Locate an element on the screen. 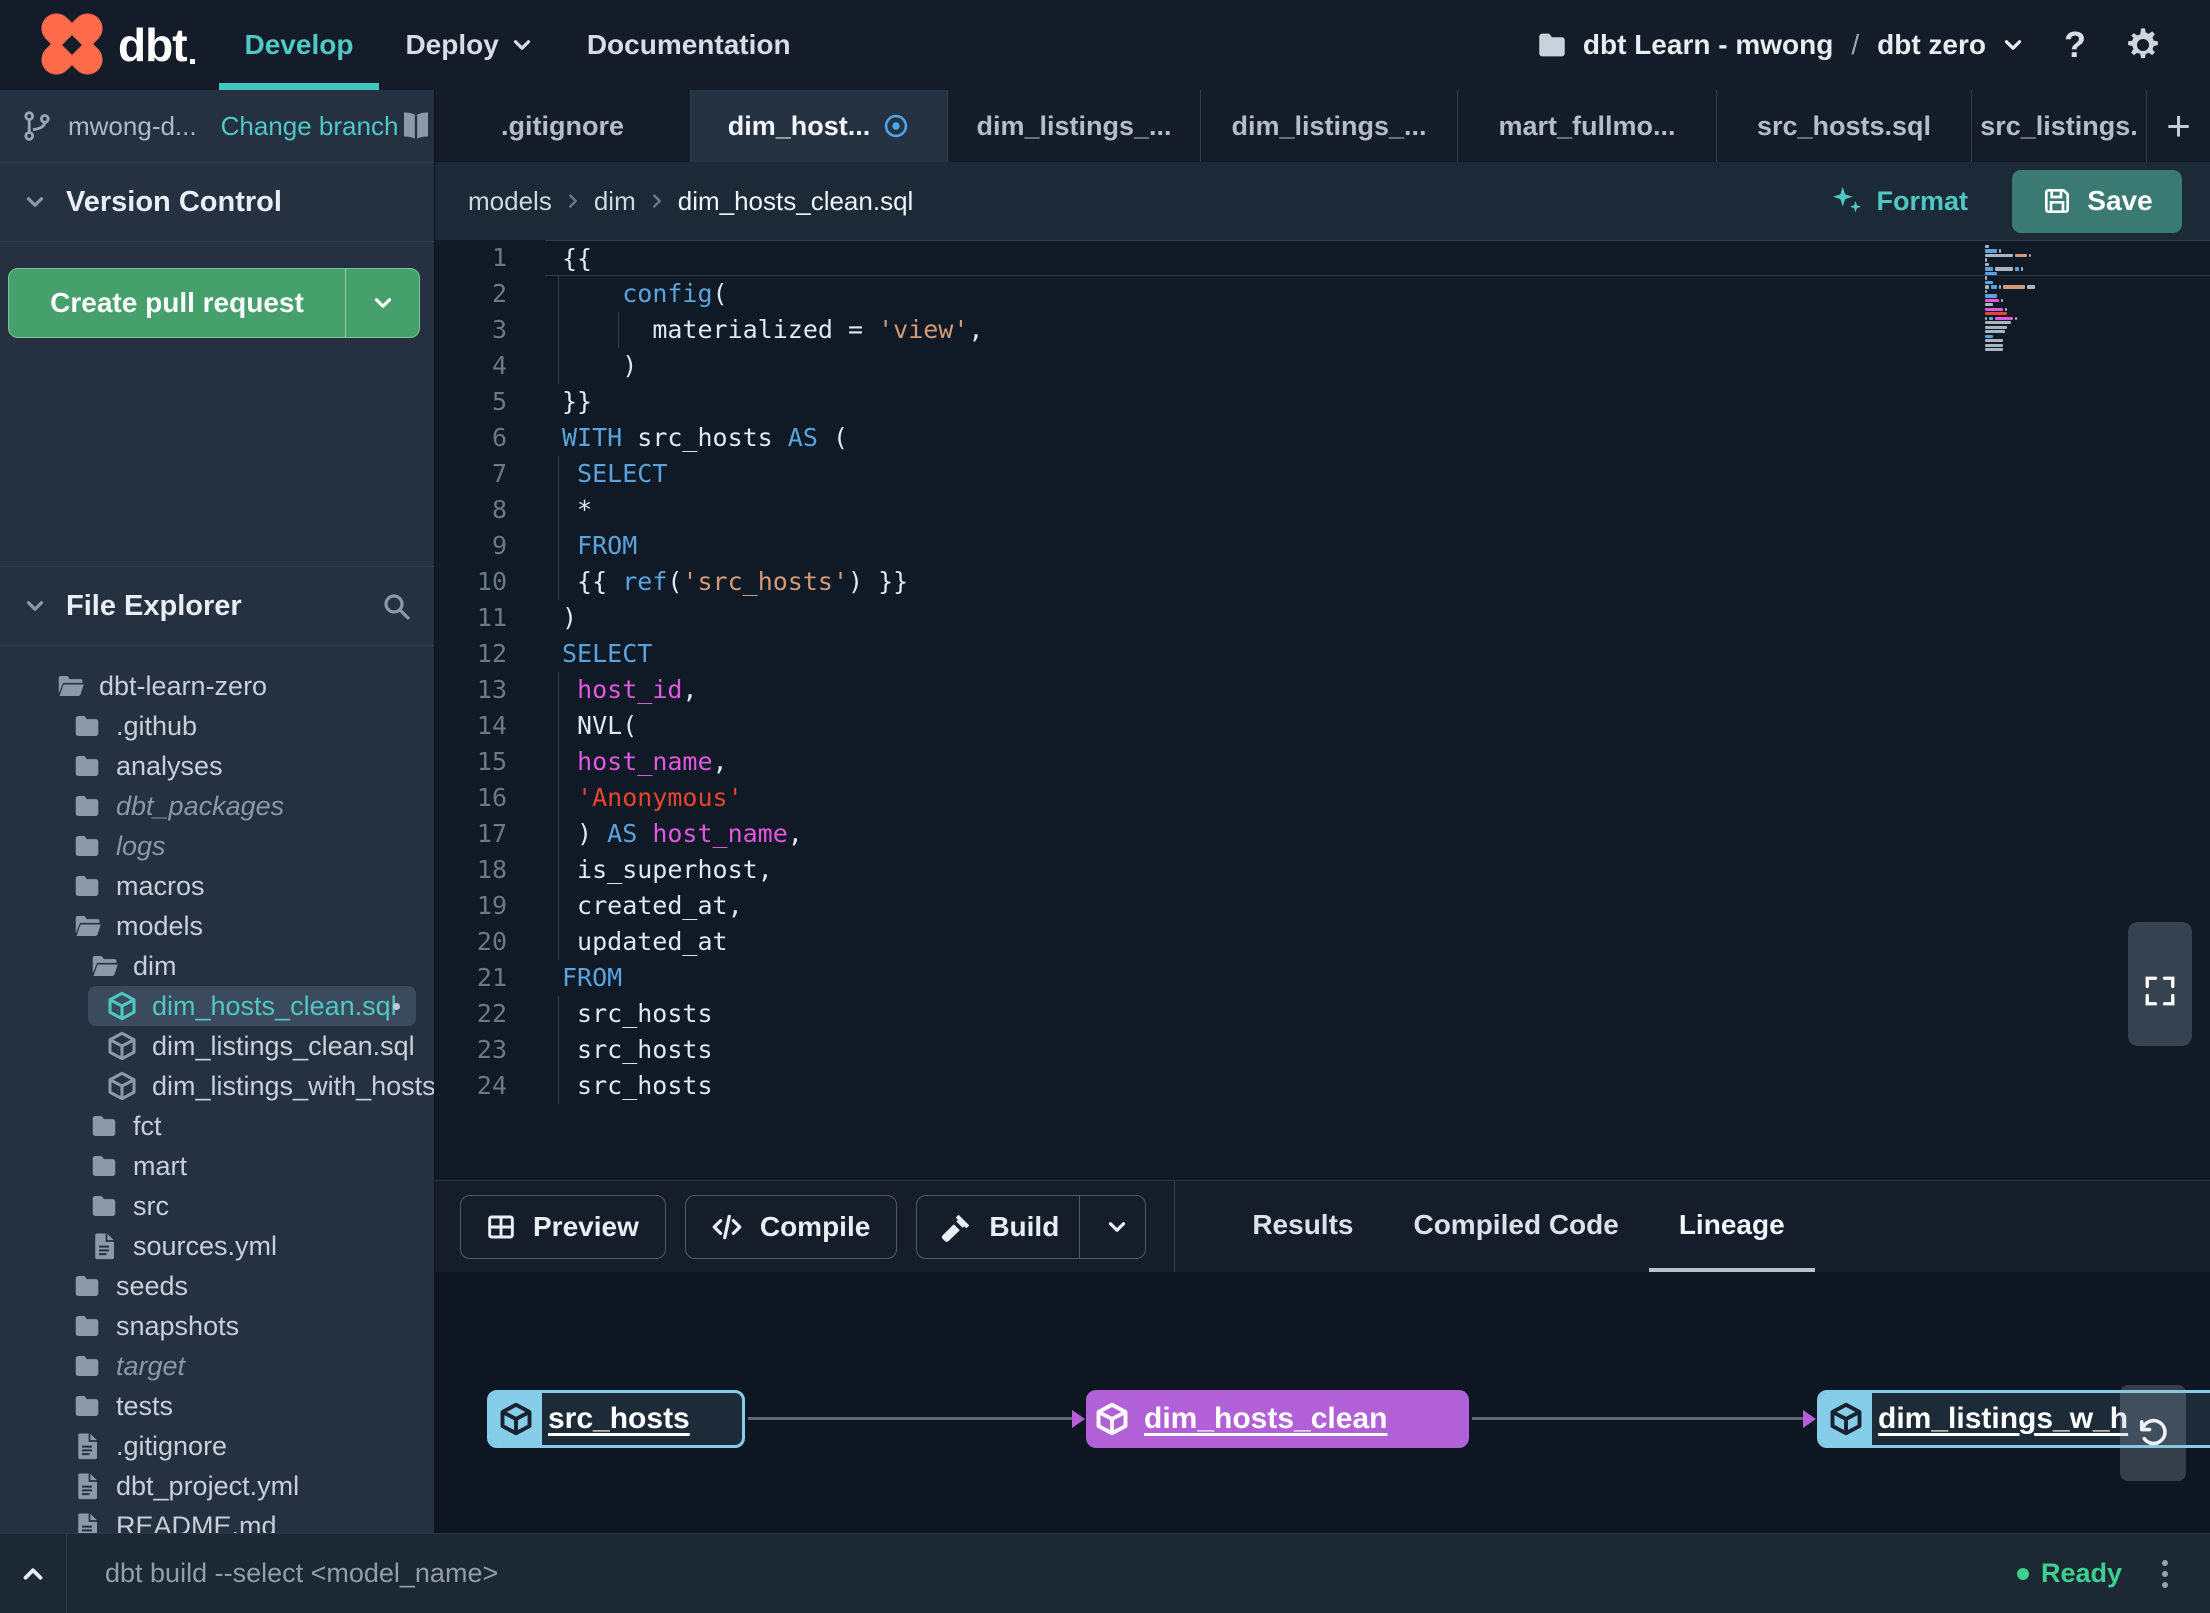  line-number: 15 is located at coordinates (491, 761).